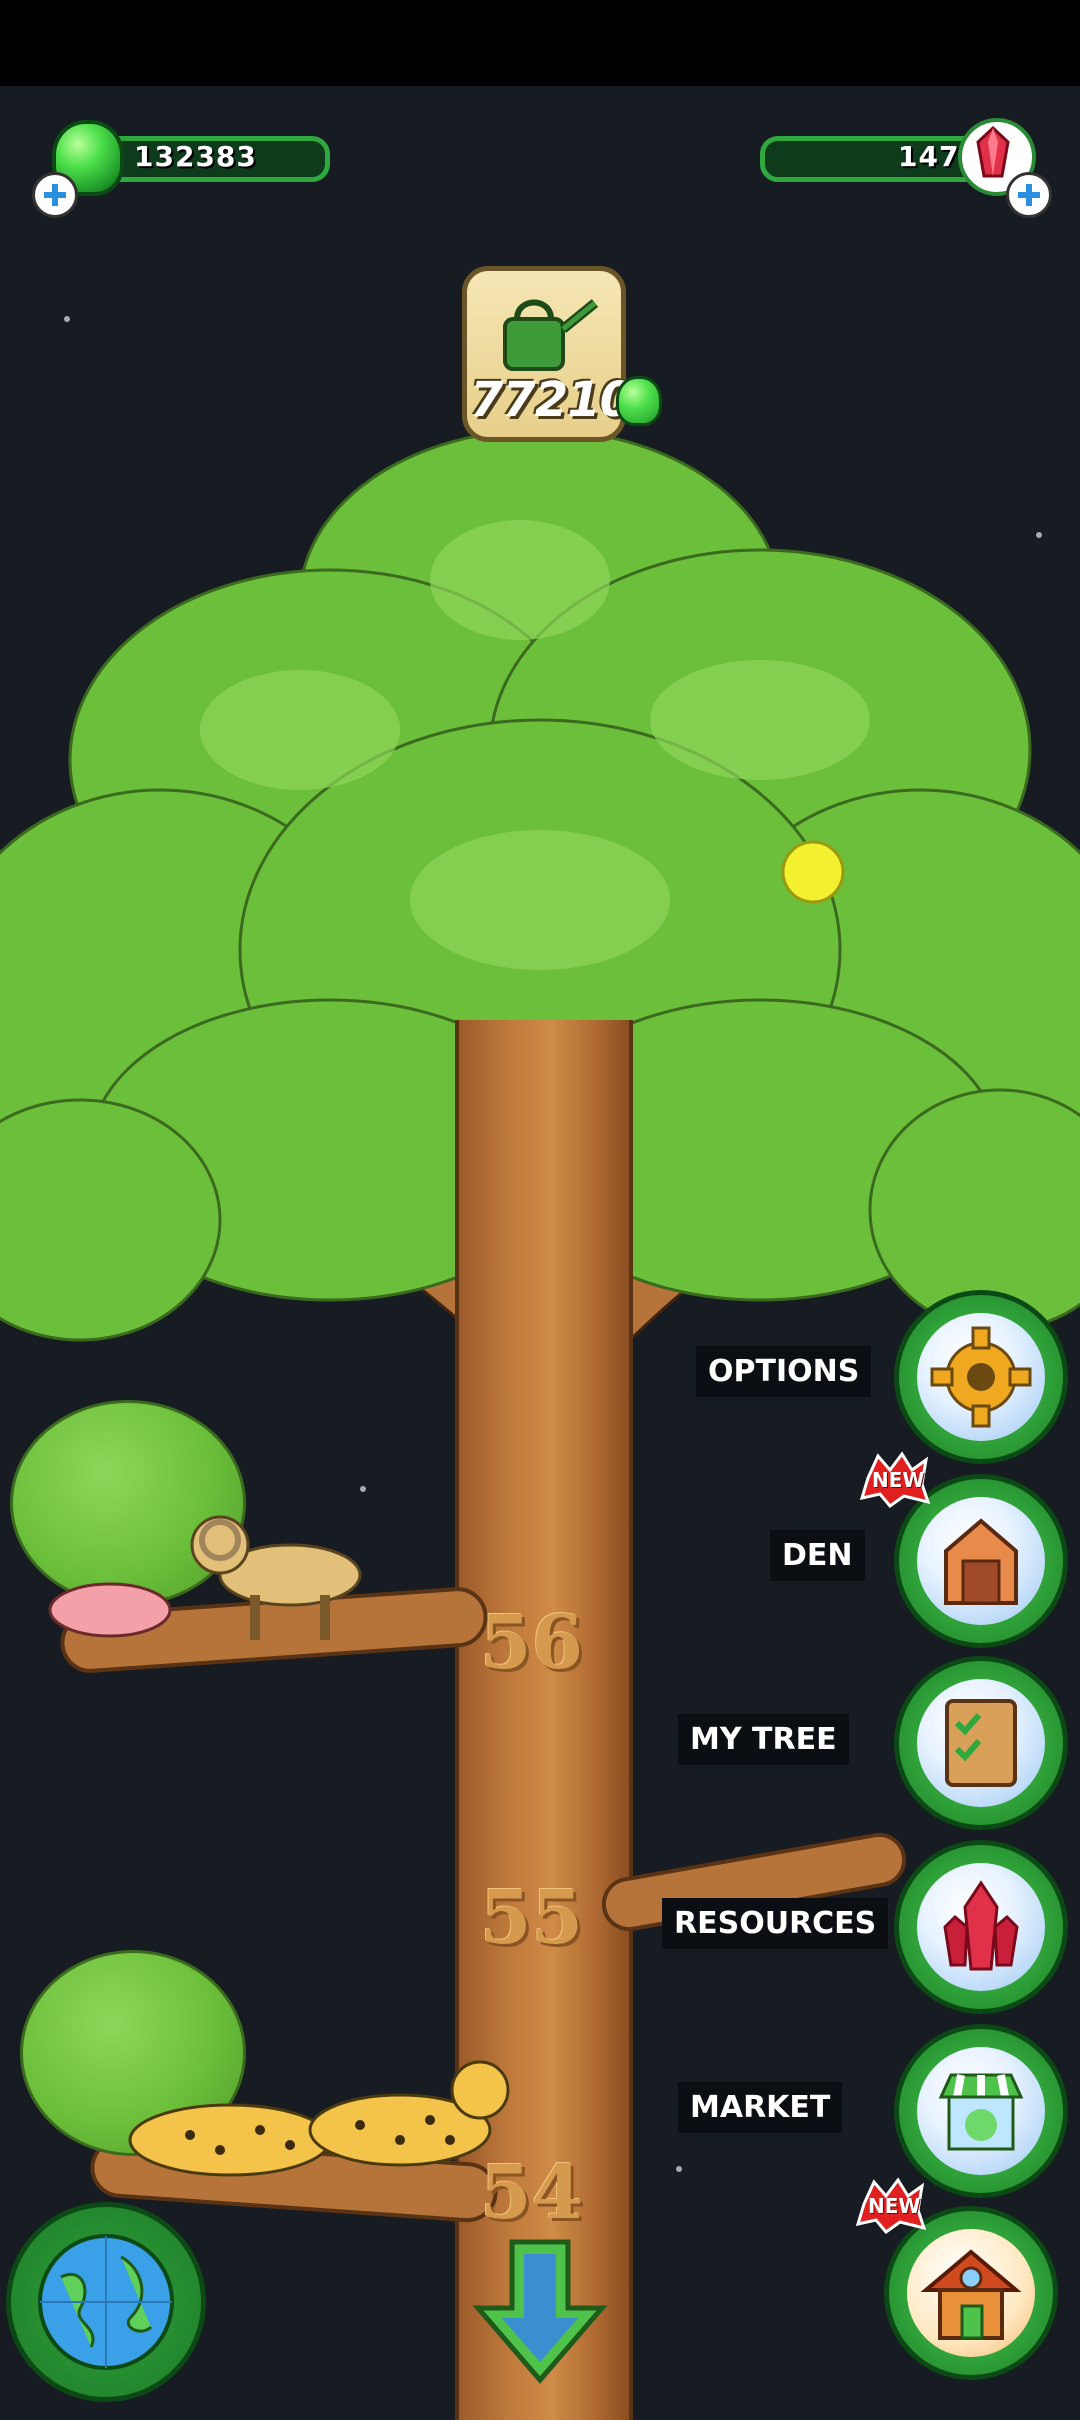 This screenshot has width=1080, height=2420. What do you see at coordinates (639, 401) in the screenshot?
I see `green-gem-icon` at bounding box center [639, 401].